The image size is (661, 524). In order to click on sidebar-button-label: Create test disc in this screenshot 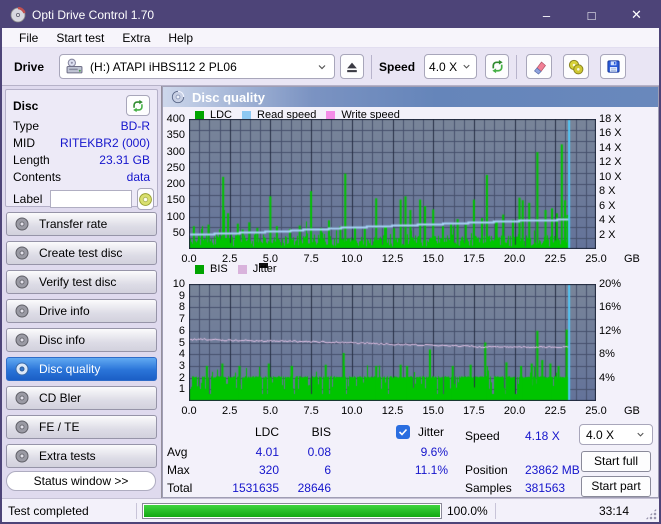, I will do `click(81, 253)`.